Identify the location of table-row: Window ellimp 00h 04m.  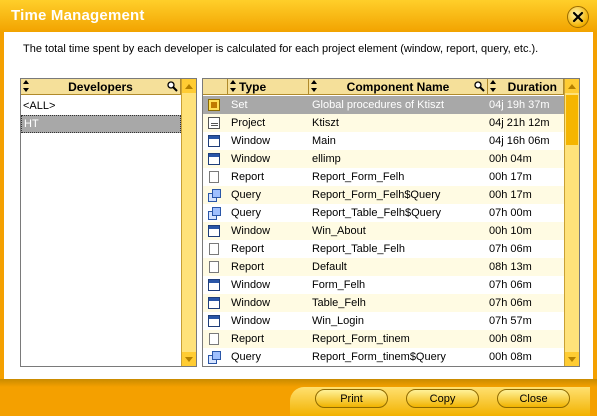
(383, 159).